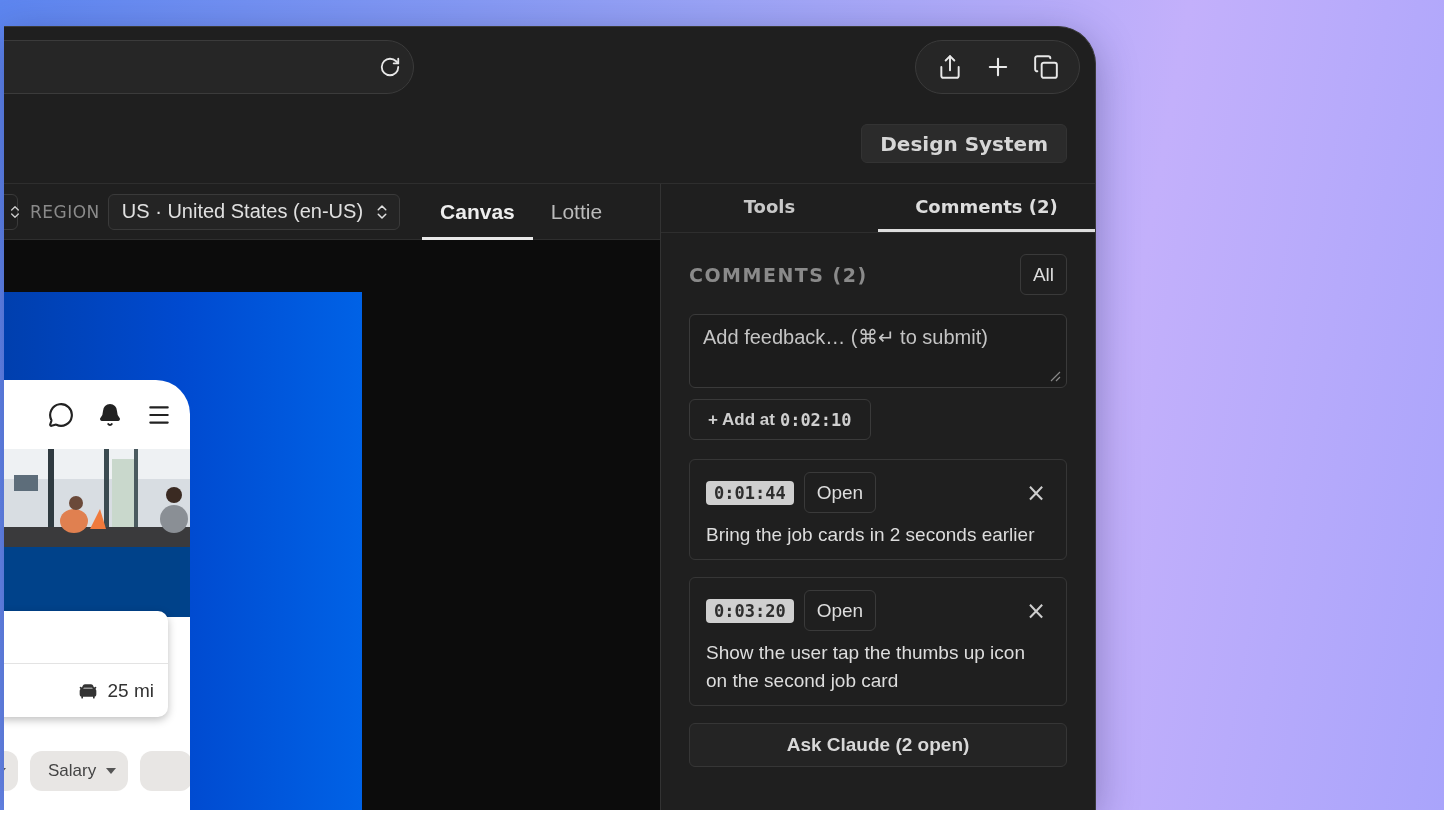 The height and width of the screenshot is (818, 1448). Describe the element at coordinates (750, 492) in the screenshot. I see `timestamp-badge: 0:01:44` at that location.